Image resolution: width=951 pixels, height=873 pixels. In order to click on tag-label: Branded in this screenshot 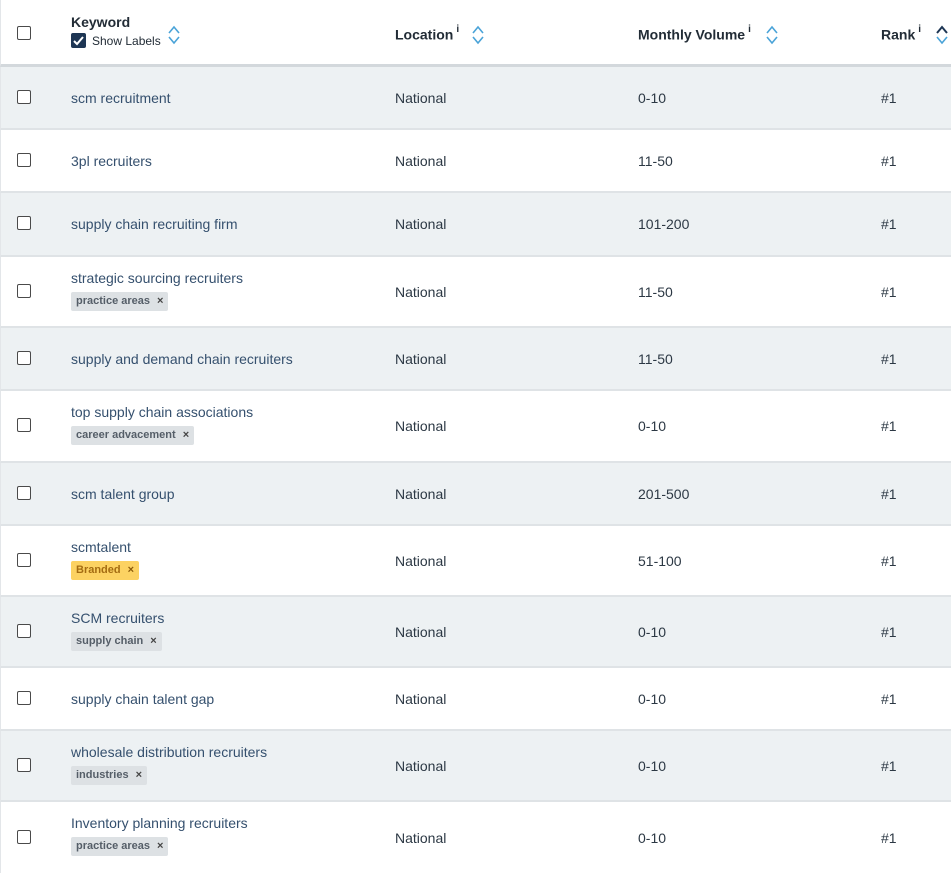, I will do `click(98, 570)`.